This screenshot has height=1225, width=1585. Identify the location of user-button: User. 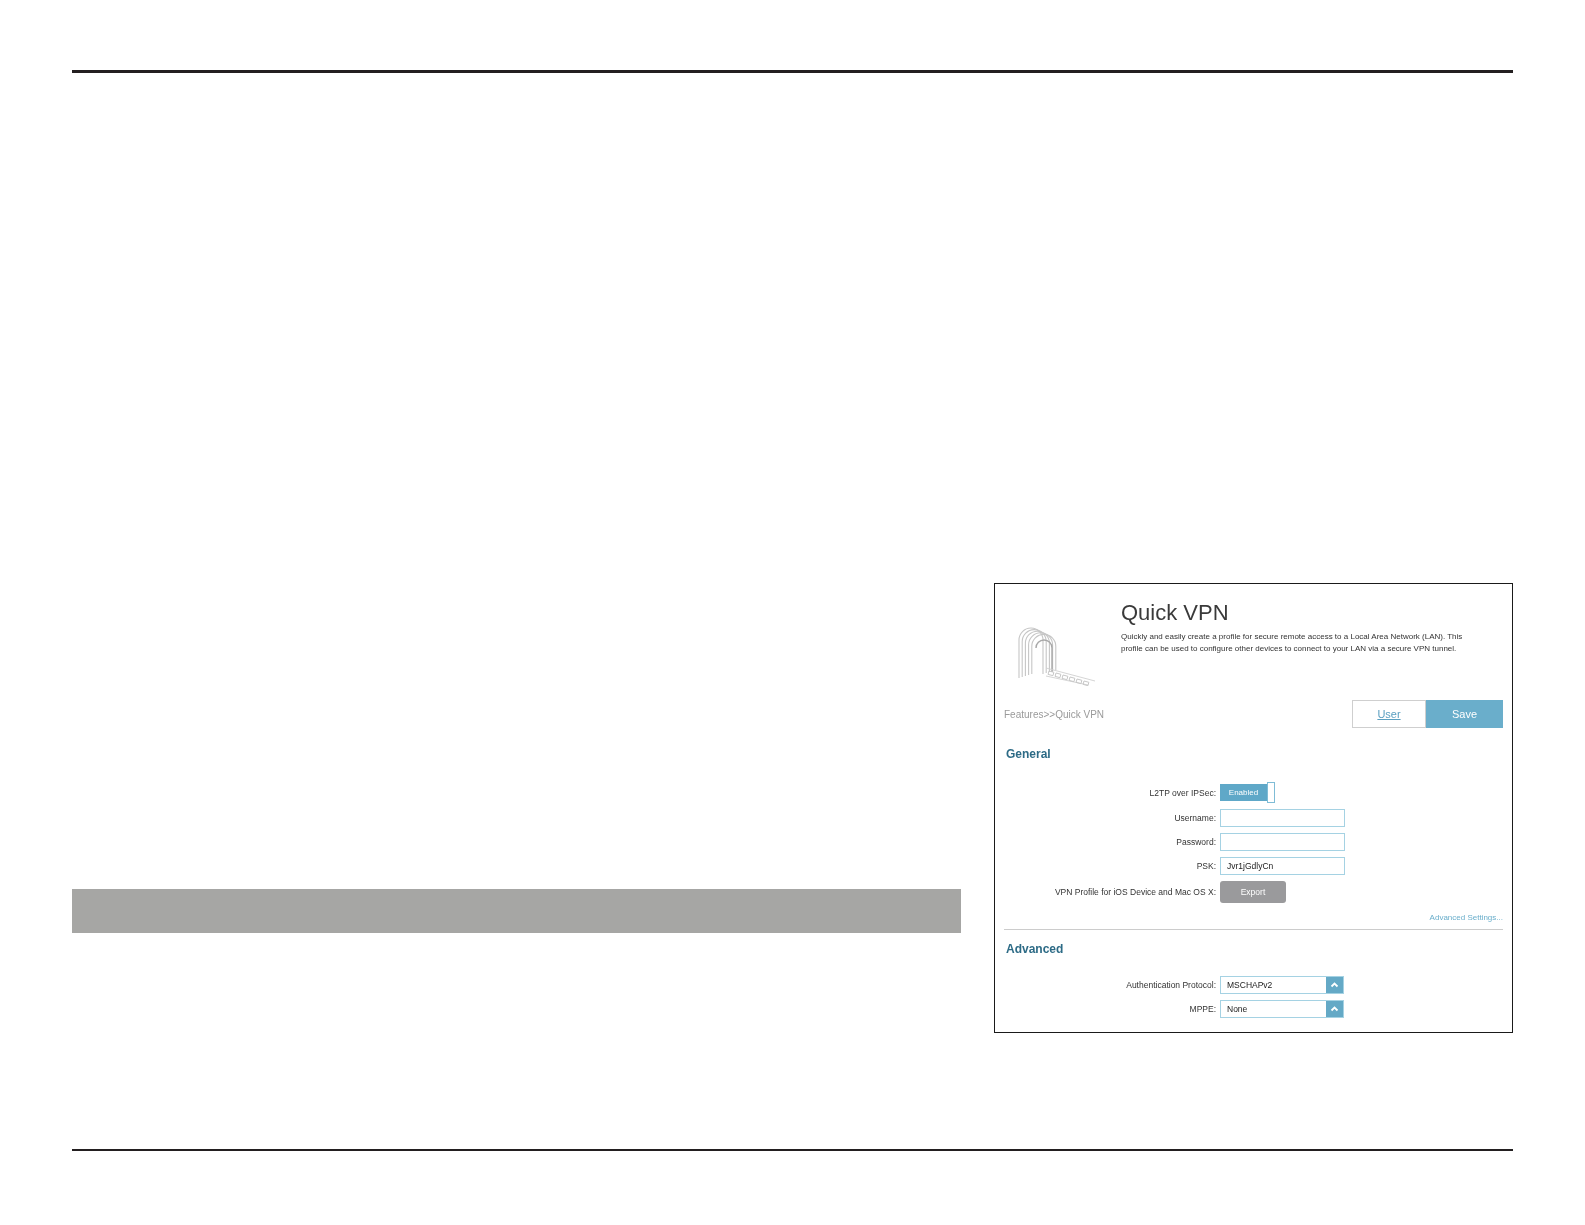
(1389, 714).